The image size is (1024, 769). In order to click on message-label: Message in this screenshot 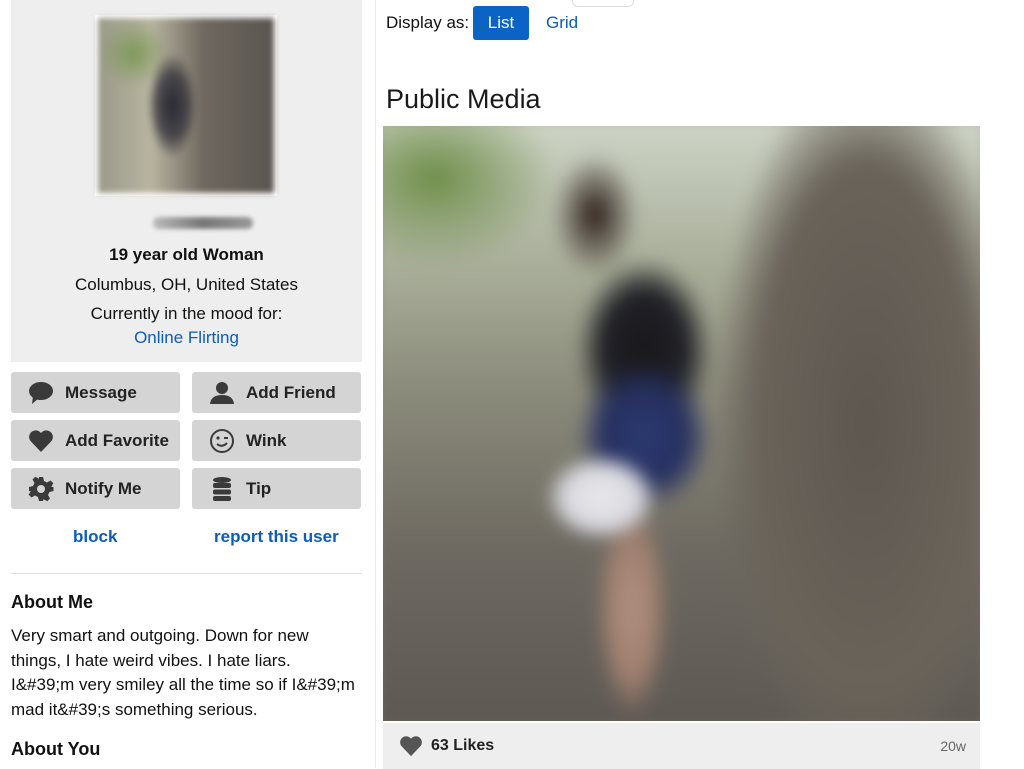, I will do `click(101, 392)`.